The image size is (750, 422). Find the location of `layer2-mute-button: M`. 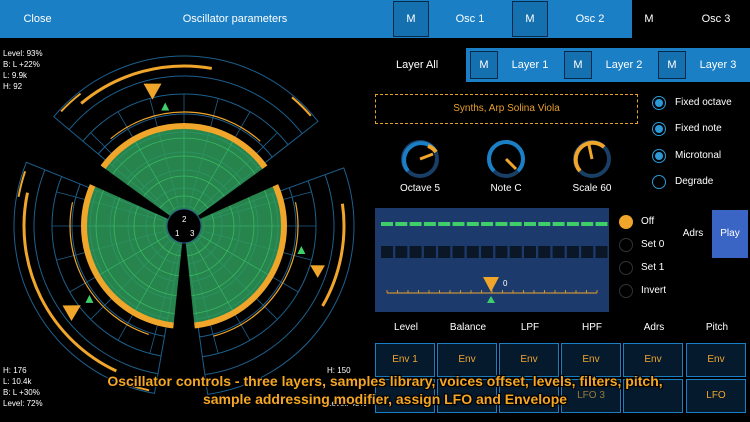

layer2-mute-button: M is located at coordinates (578, 65).